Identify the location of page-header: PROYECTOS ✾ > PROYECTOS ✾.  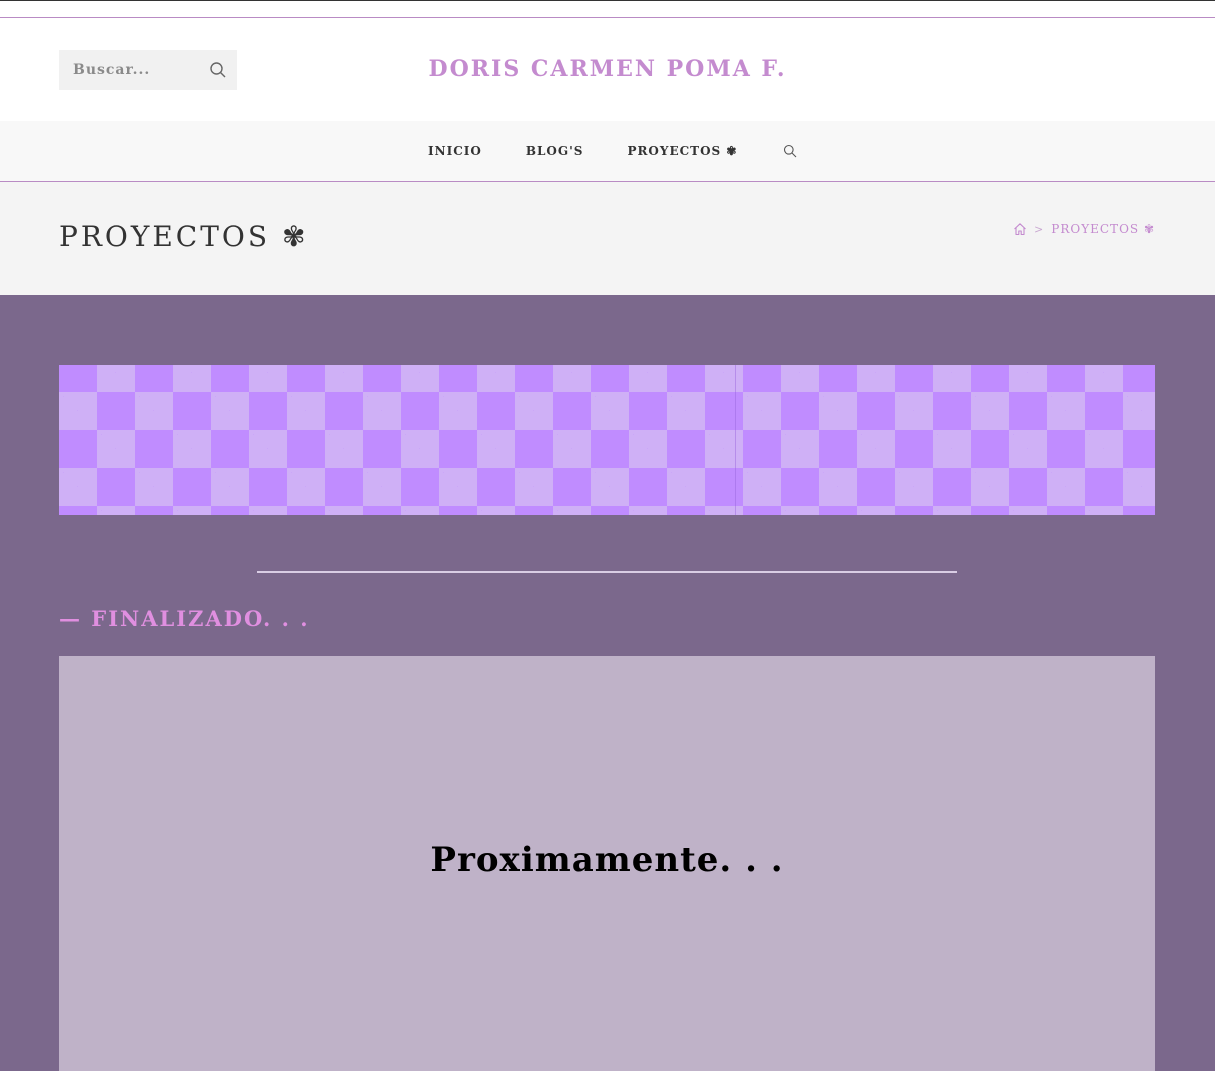
(607, 238).